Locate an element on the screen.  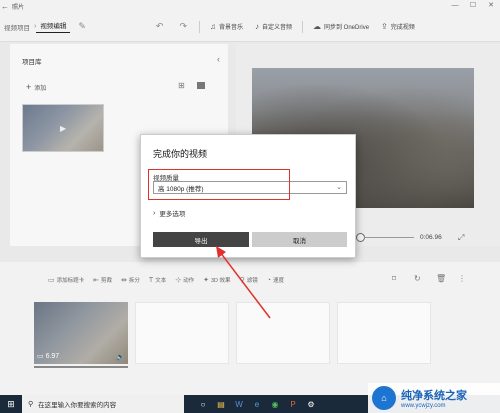
window-controls: — ☐ ✕ is located at coordinates (473, 6).